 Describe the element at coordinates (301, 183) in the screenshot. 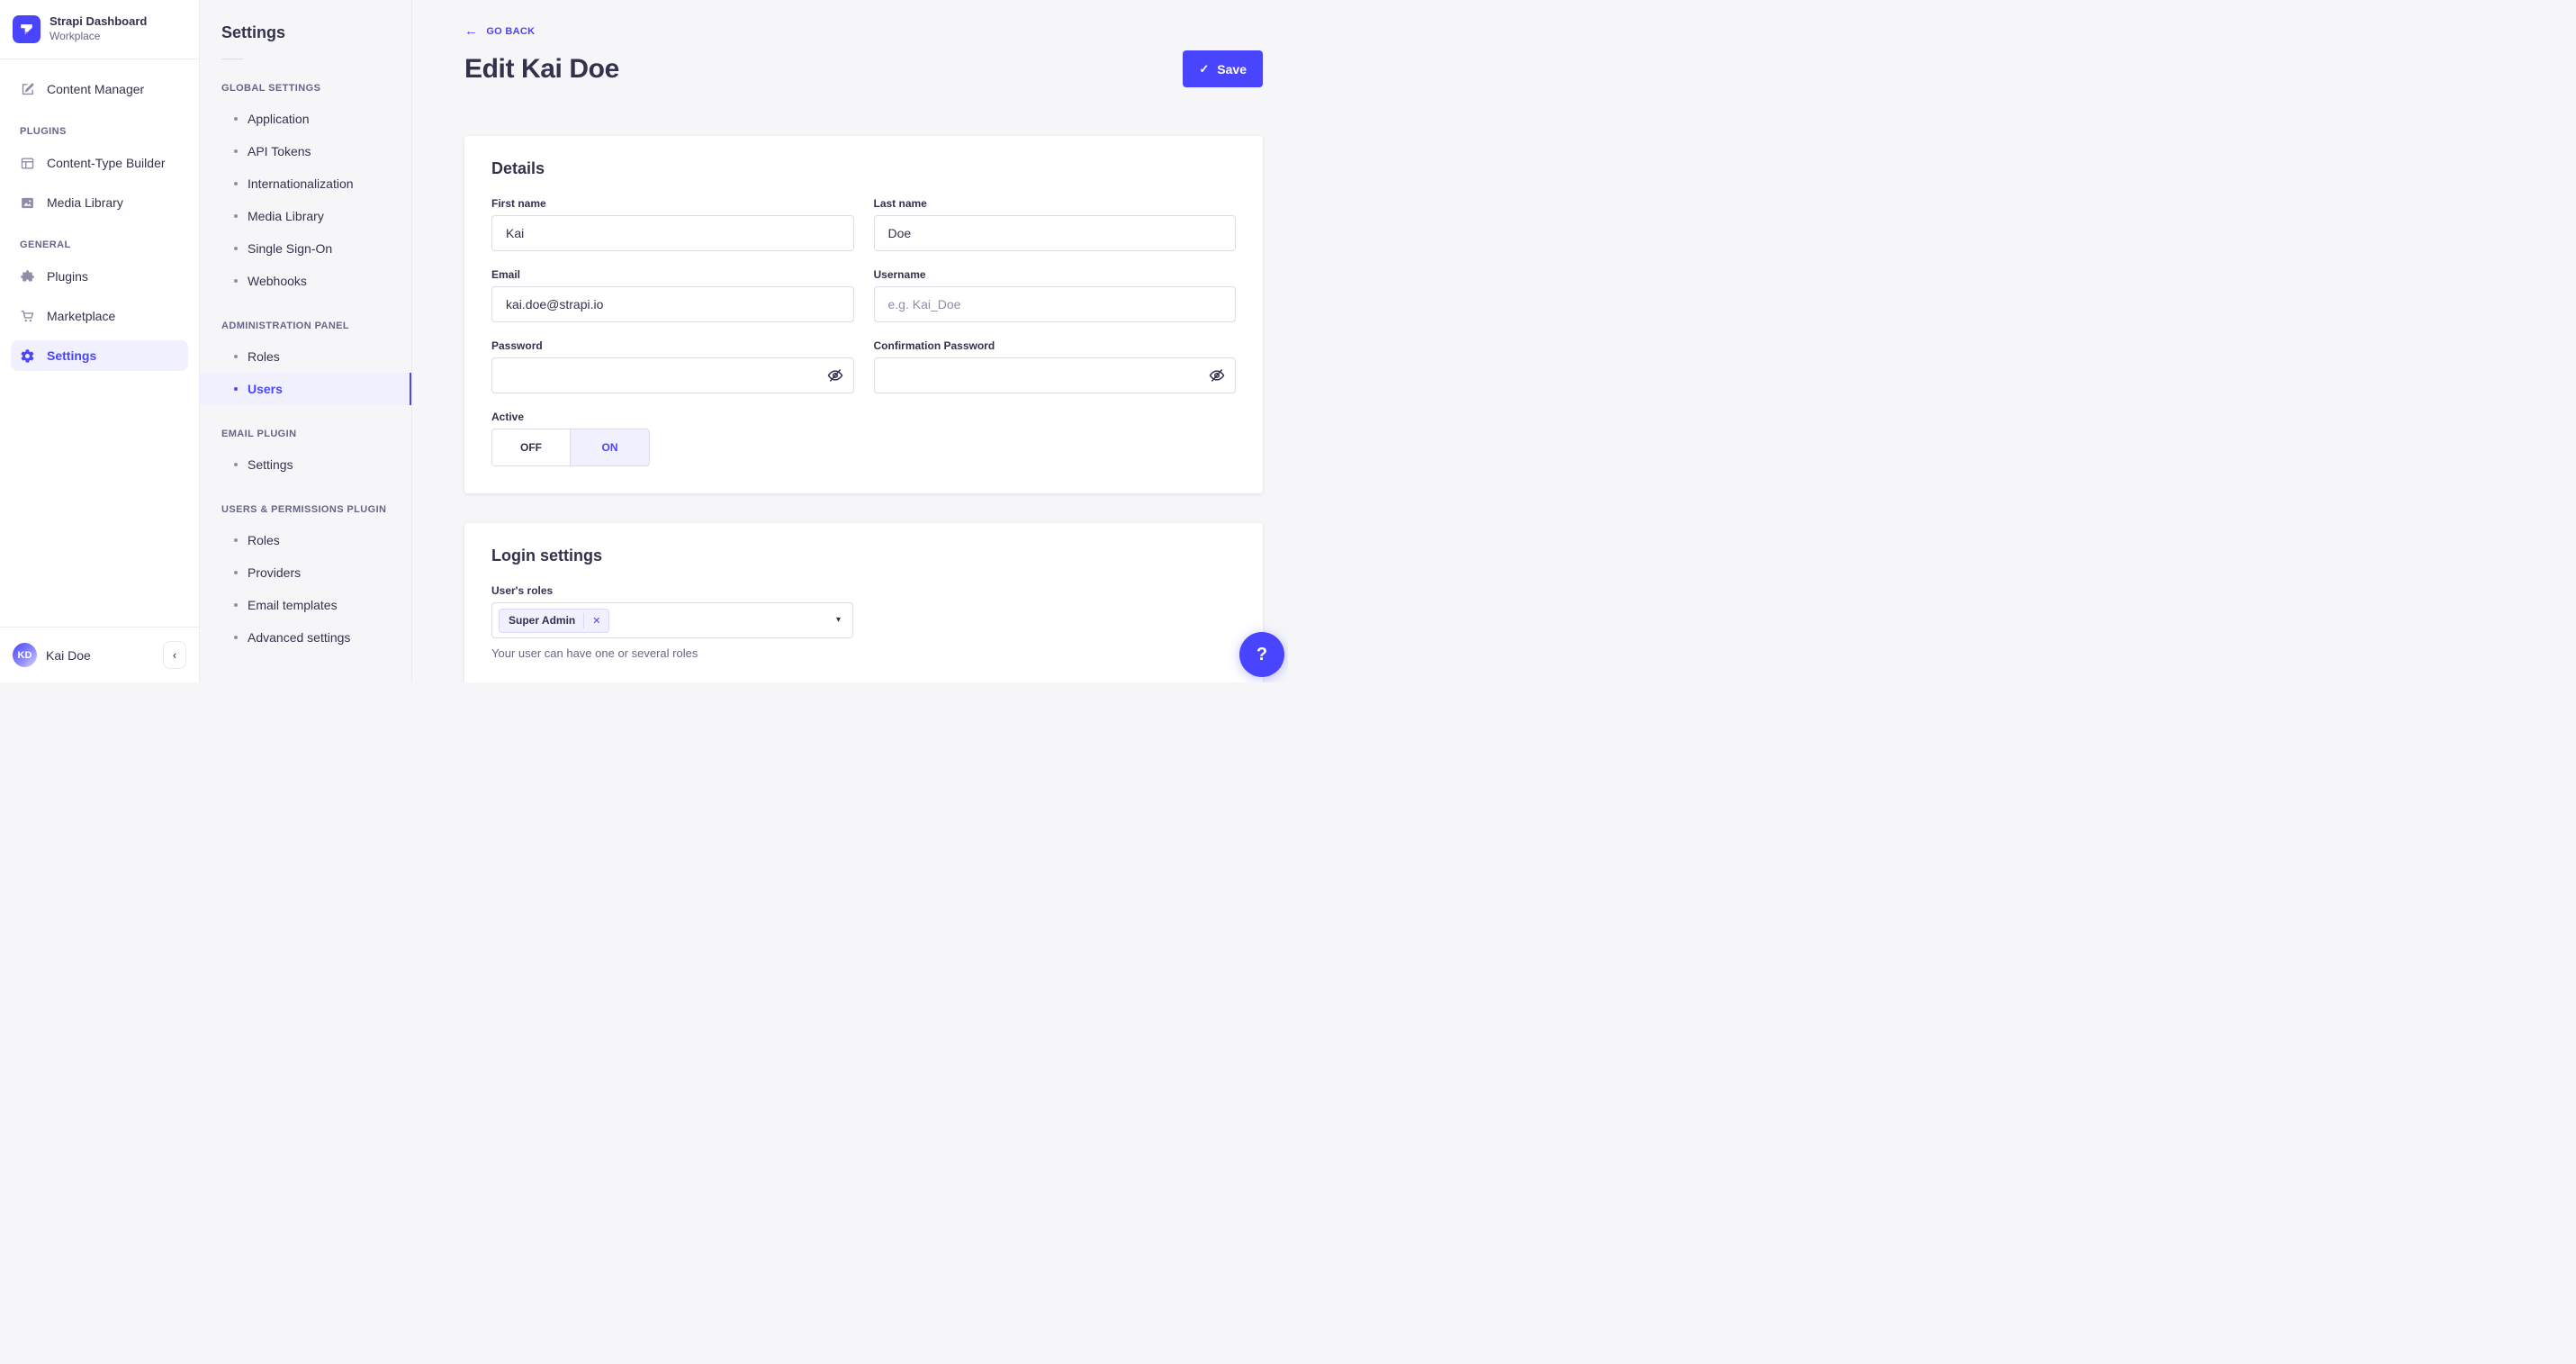

I see `subnav-item-label: Internationalization` at that location.